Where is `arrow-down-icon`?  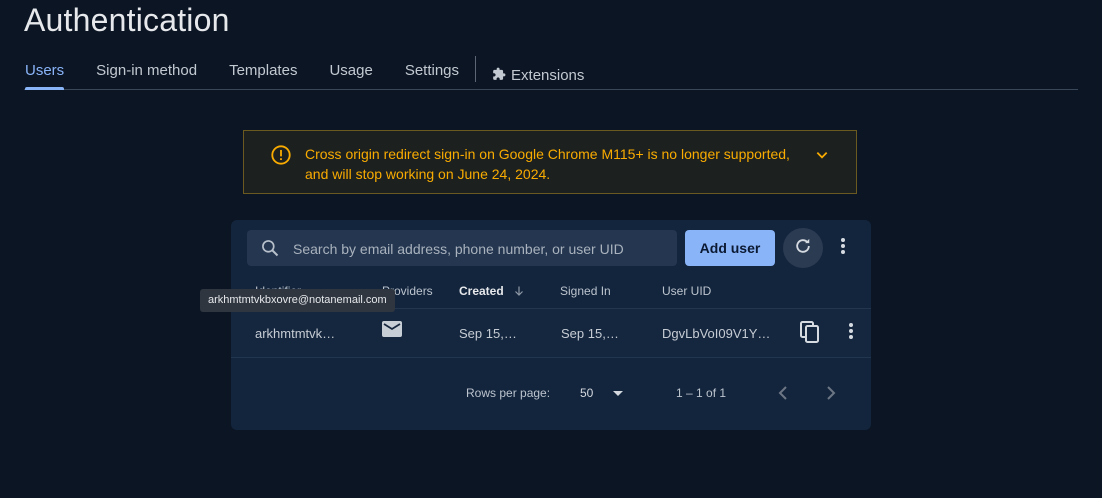 arrow-down-icon is located at coordinates (519, 293).